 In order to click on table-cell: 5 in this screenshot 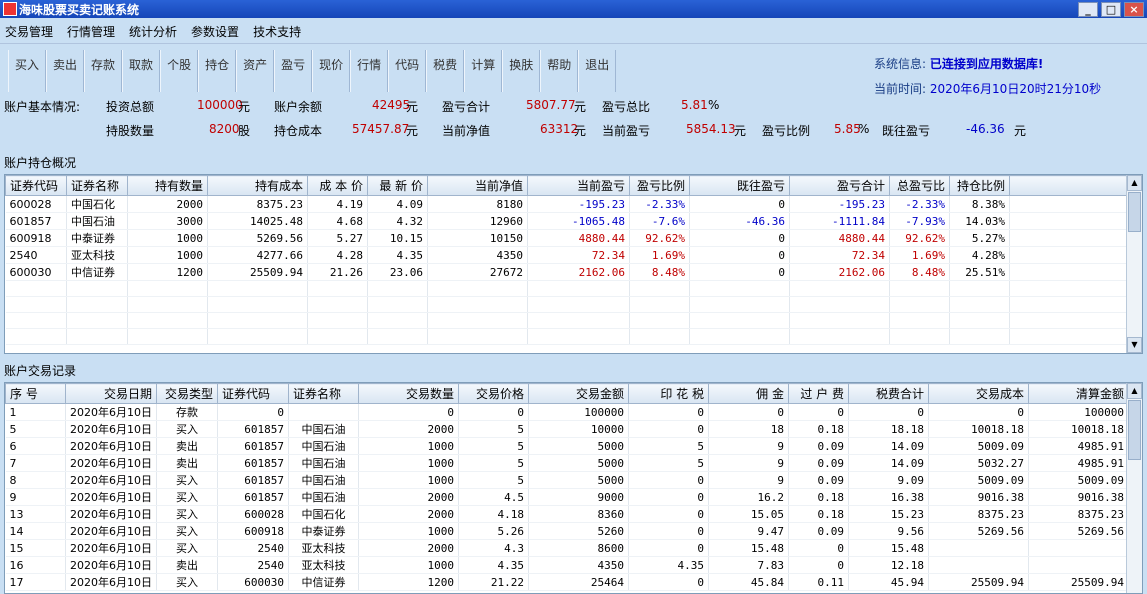, I will do `click(35, 429)`.